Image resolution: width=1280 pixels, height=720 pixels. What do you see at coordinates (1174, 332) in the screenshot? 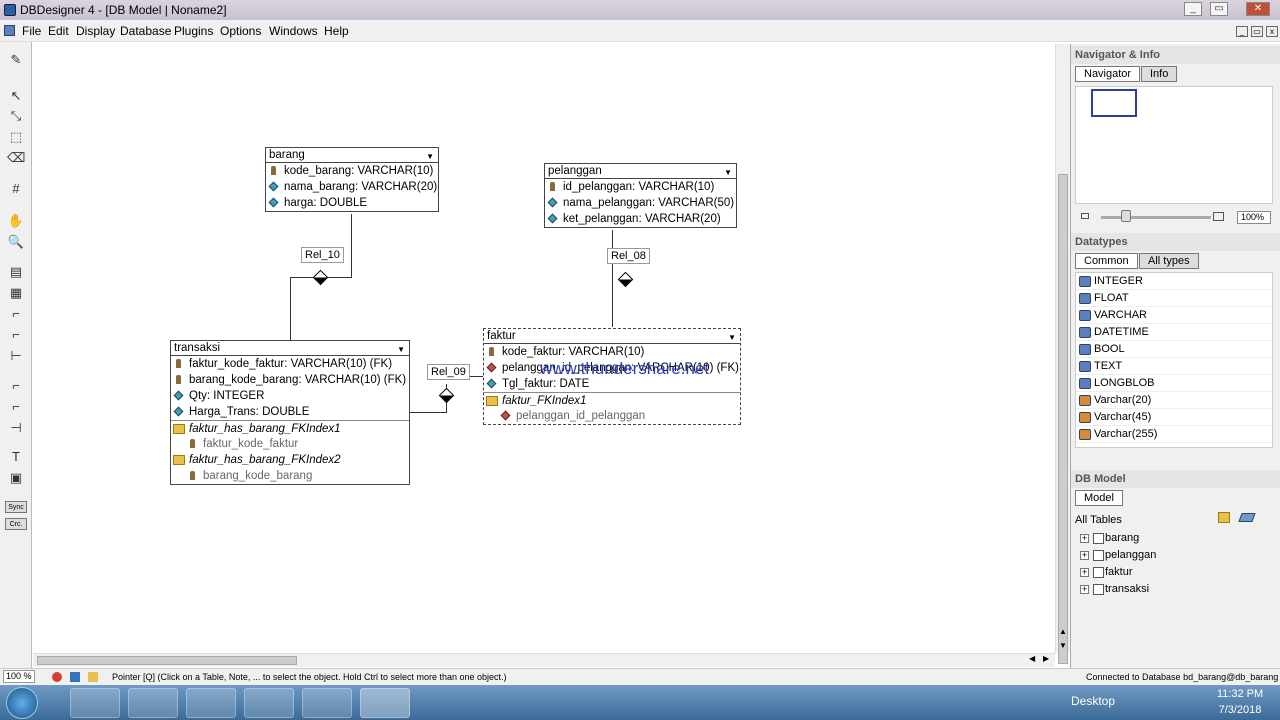
I see `datatype-item: DATETIME` at bounding box center [1174, 332].